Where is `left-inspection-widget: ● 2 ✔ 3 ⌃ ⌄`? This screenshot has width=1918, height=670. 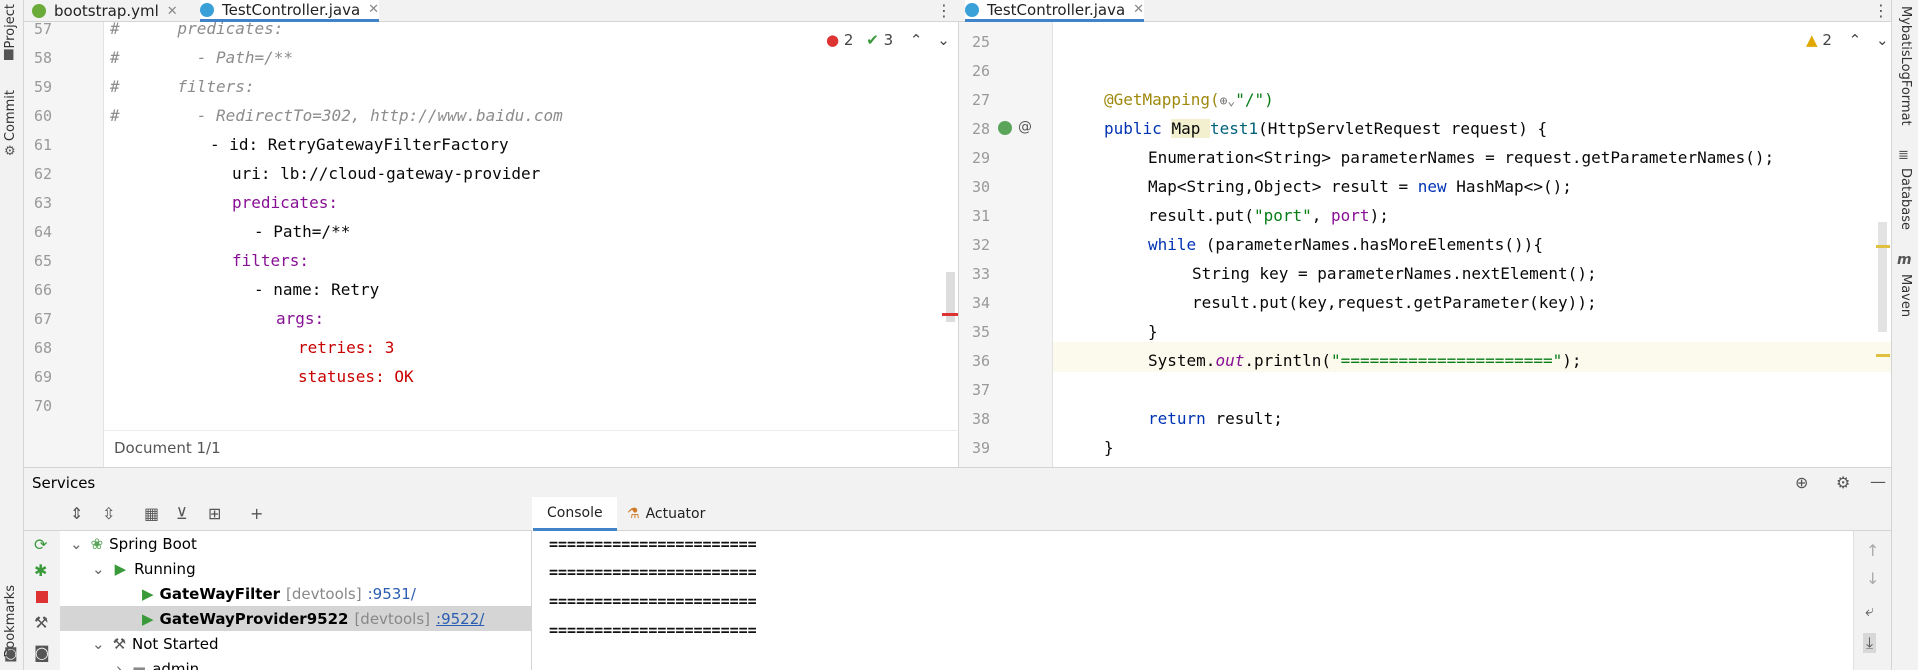
left-inspection-widget: ● 2 ✔ 3 ⌃ ⌄ is located at coordinates (888, 40).